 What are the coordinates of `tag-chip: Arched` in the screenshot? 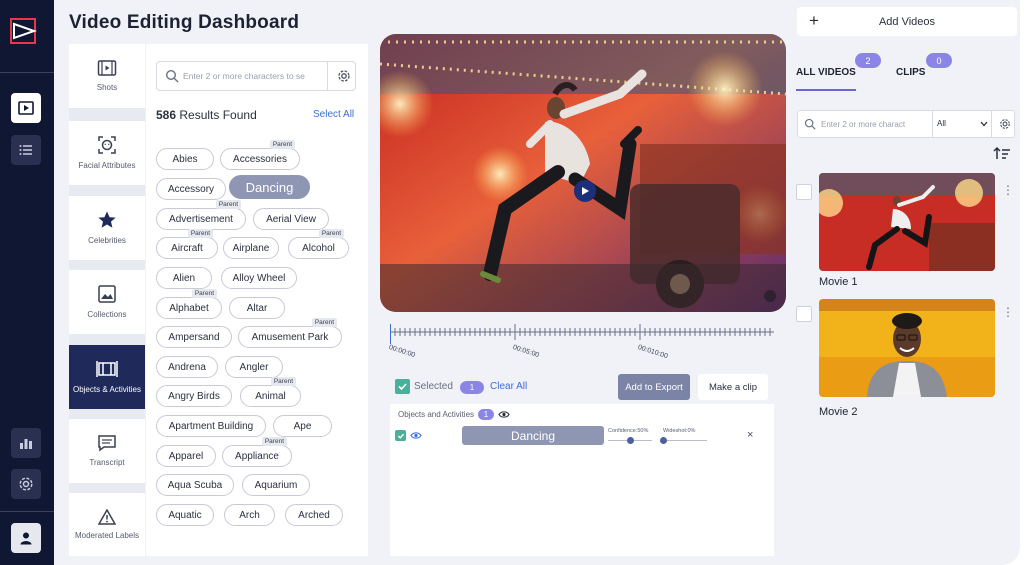 It's located at (314, 515).